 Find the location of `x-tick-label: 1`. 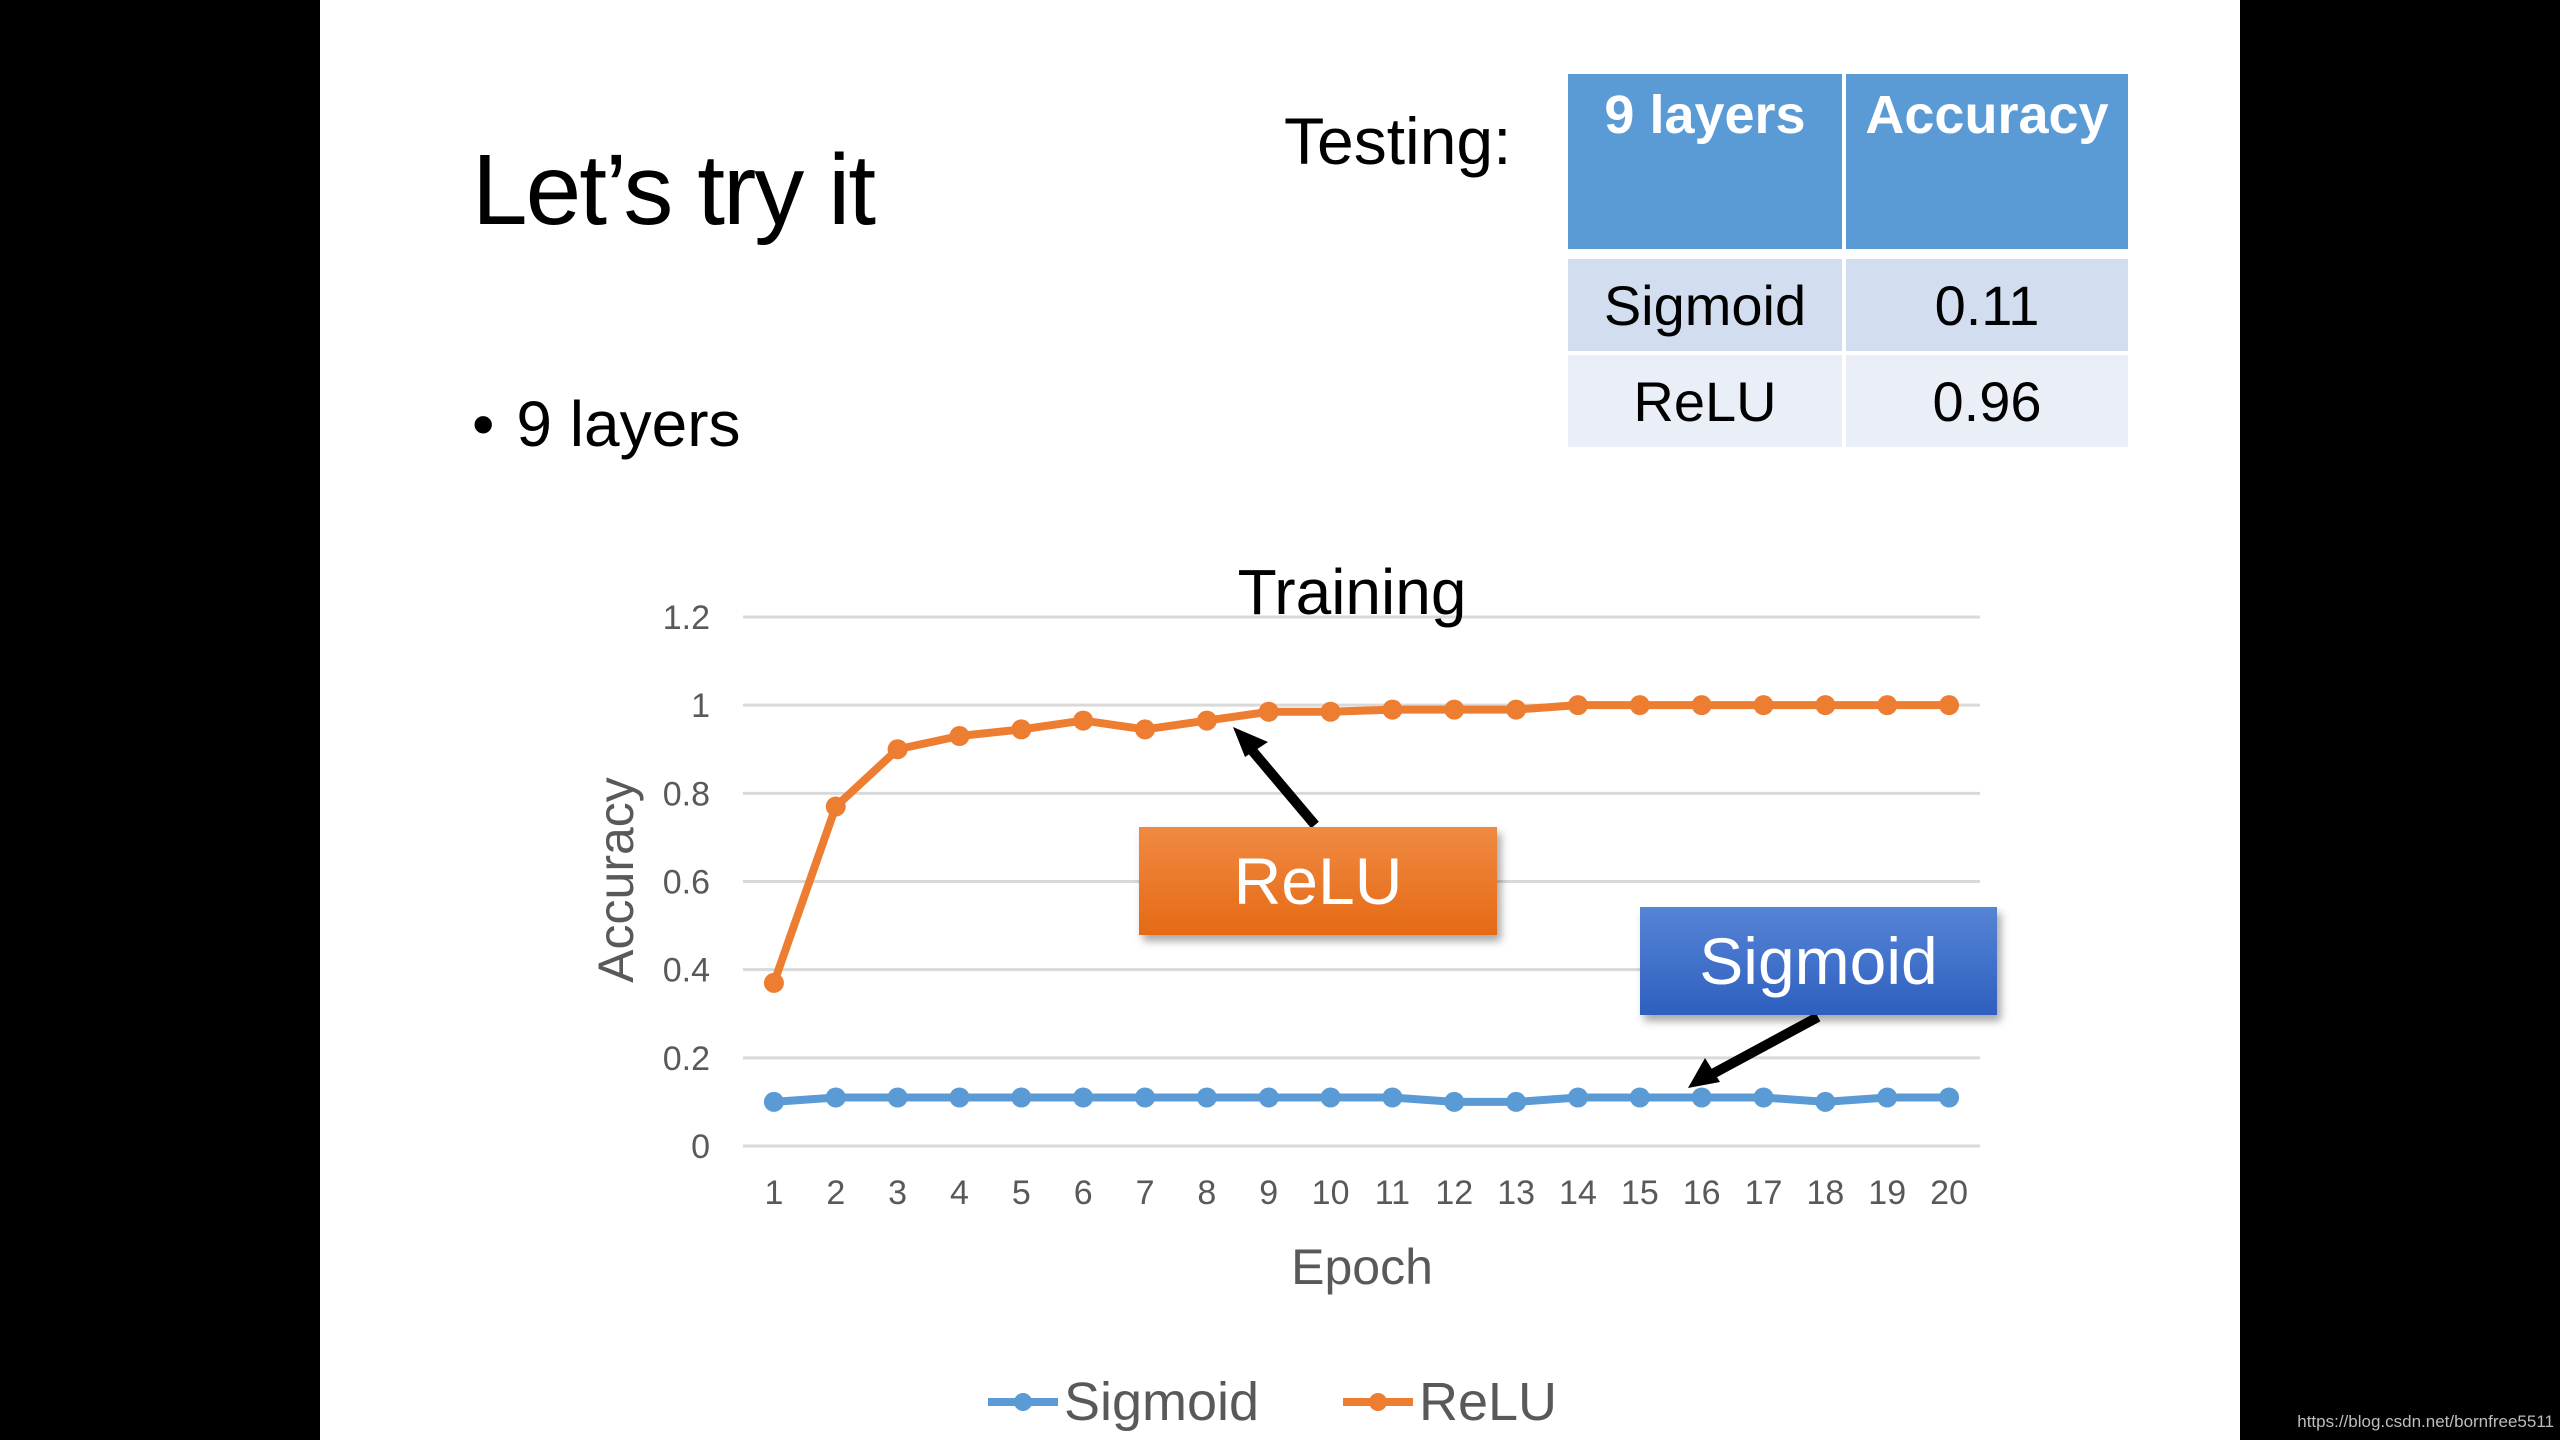

x-tick-label: 1 is located at coordinates (773, 1193).